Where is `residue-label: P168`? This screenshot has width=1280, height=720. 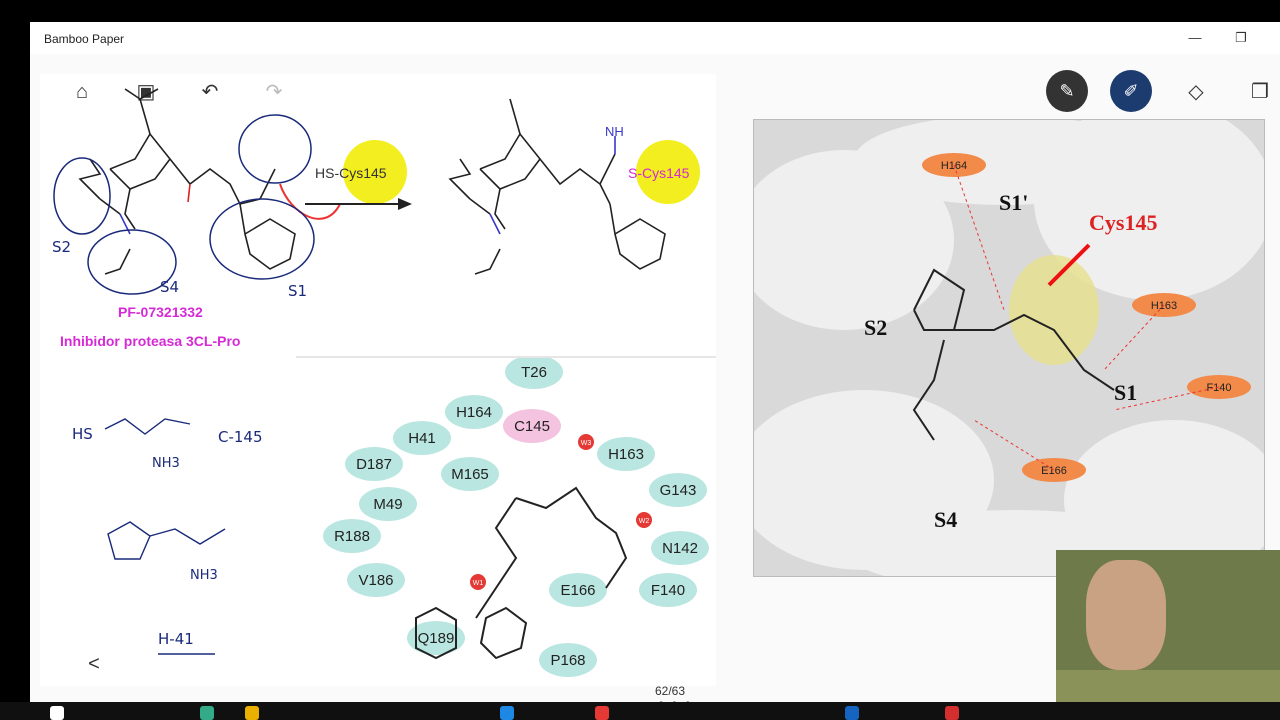 residue-label: P168 is located at coordinates (567, 660).